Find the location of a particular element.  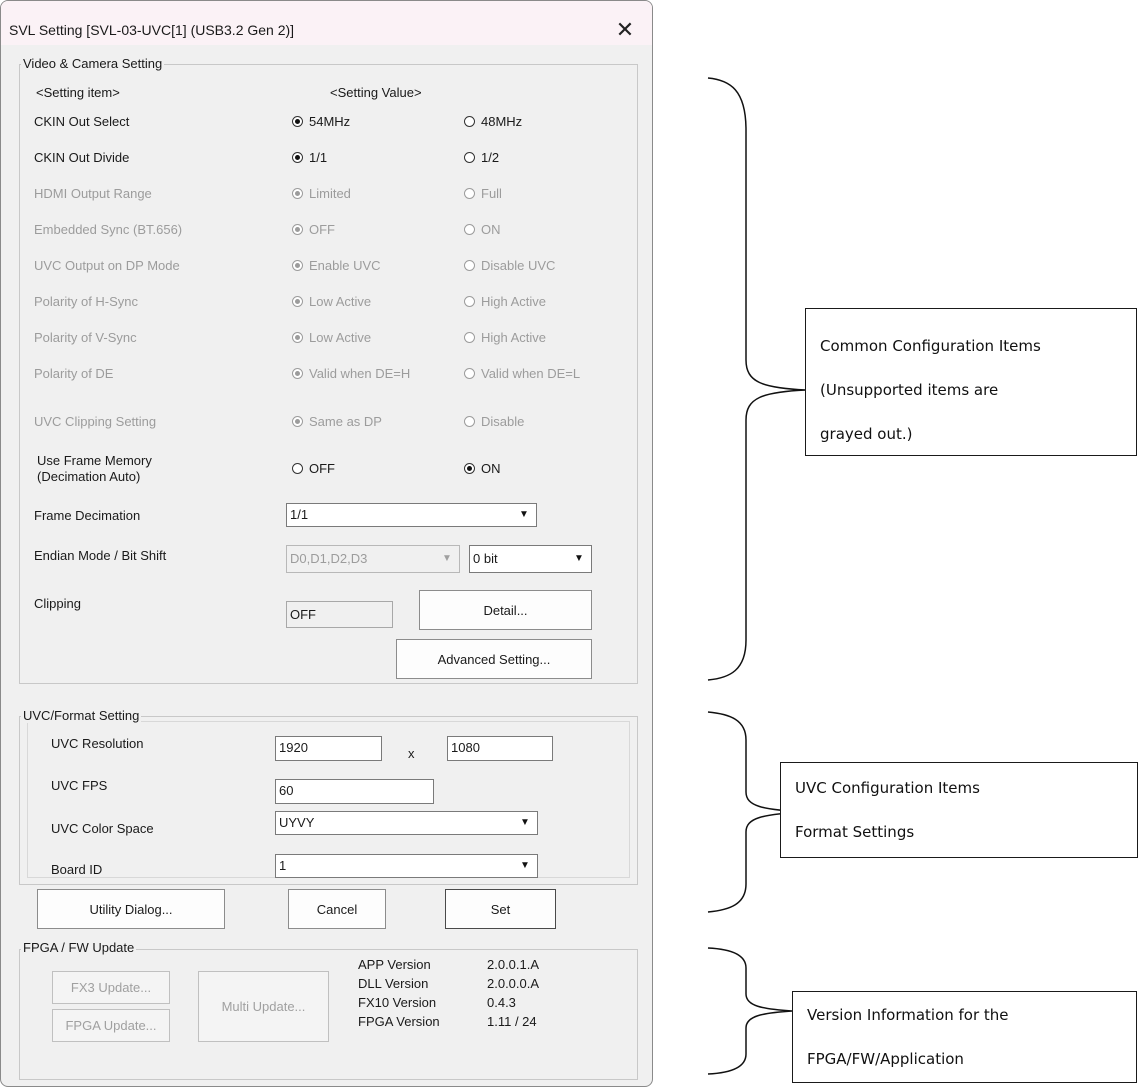

radio-label: Enable UVC is located at coordinates (345, 265).